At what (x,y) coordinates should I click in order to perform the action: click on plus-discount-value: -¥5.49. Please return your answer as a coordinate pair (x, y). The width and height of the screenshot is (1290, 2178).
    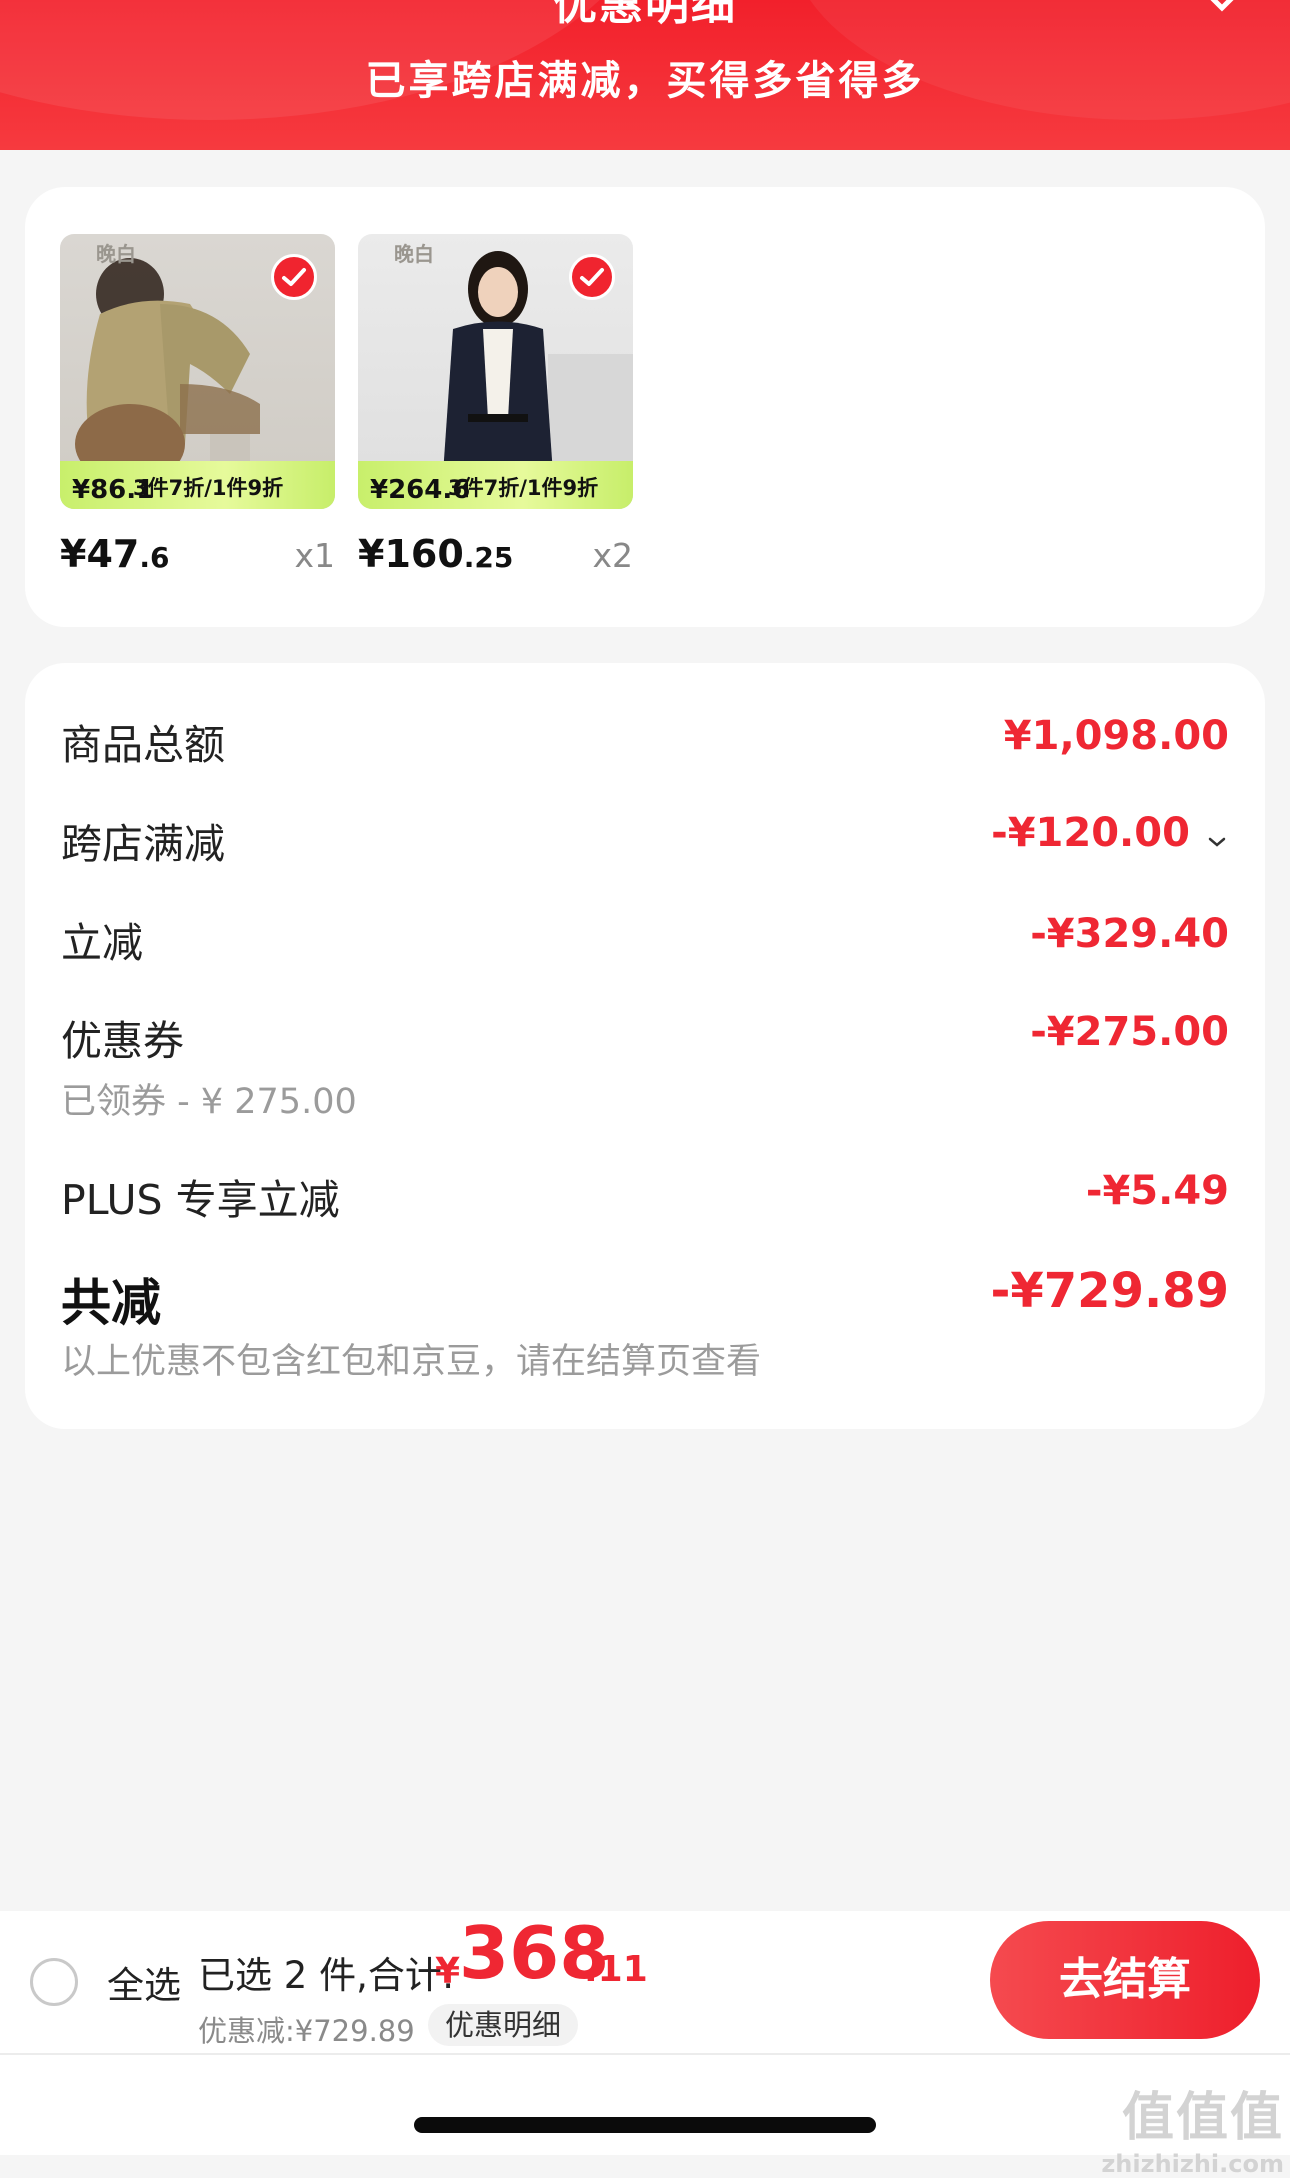
    Looking at the image, I should click on (1157, 1191).